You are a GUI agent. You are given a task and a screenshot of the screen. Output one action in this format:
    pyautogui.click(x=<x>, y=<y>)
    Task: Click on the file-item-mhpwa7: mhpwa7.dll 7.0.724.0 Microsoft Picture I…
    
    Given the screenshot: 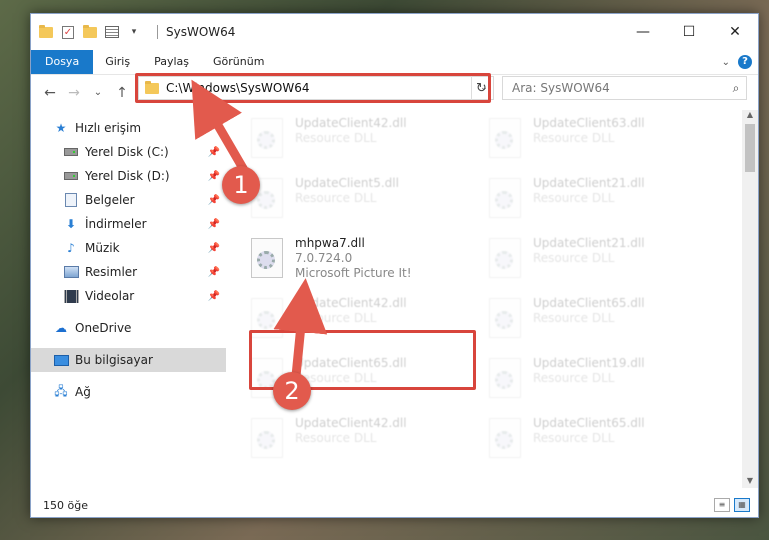 What is the action you would take?
    pyautogui.click(x=366, y=263)
    